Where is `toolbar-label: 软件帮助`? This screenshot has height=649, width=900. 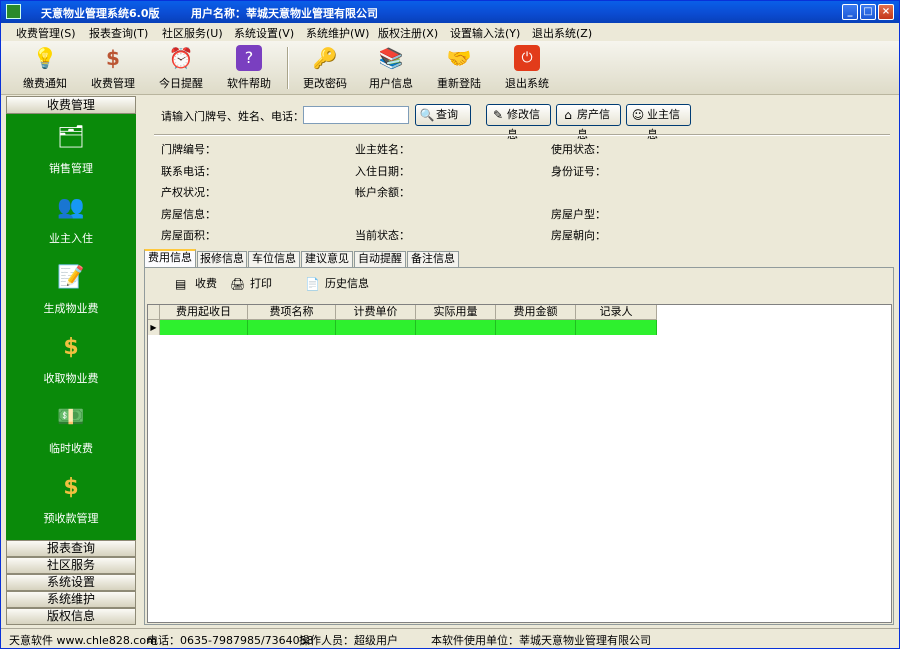
toolbar-label: 软件帮助 is located at coordinates (249, 83).